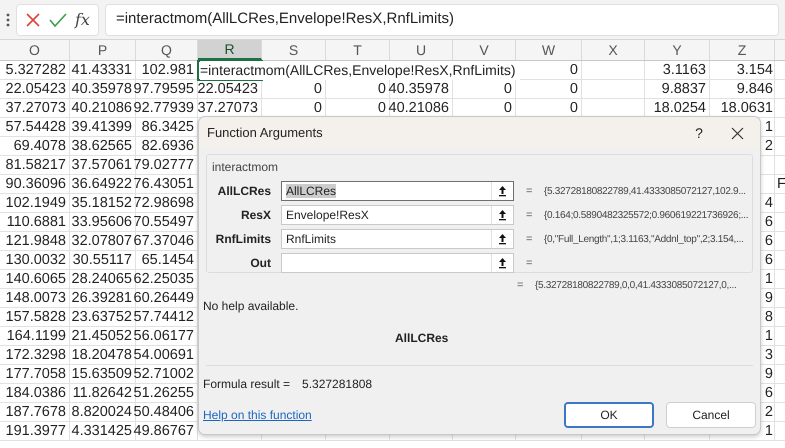 Image resolution: width=785 pixels, height=448 pixels. I want to click on table-cell: 9.846, so click(754, 89).